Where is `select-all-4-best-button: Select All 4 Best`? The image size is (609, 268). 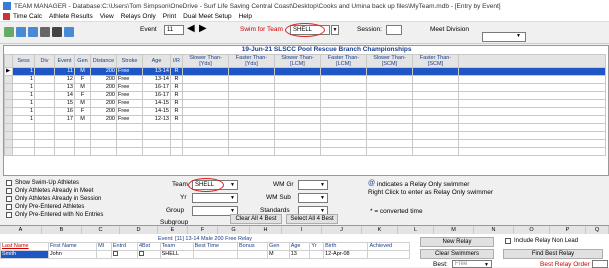
select-all-4-best-button: Select All 4 Best is located at coordinates (312, 219).